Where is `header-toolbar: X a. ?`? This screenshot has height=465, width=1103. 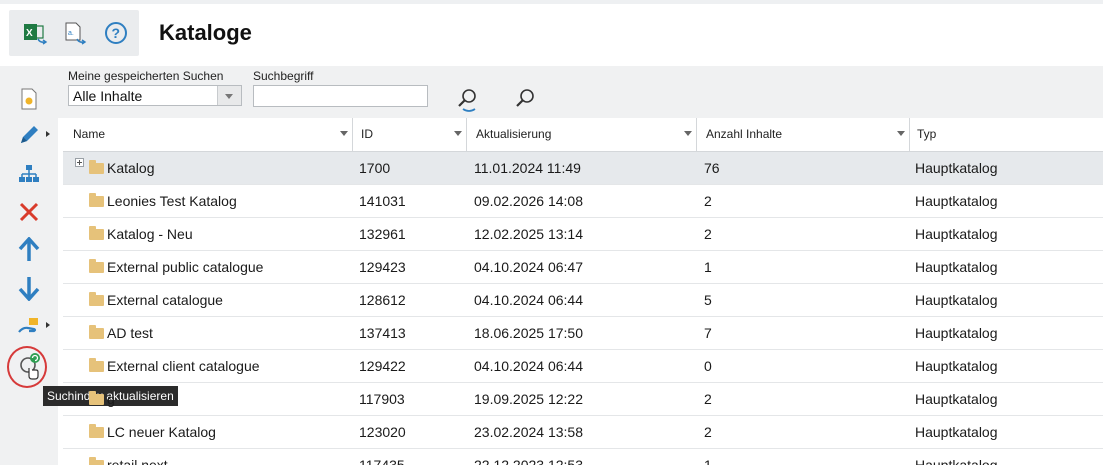 header-toolbar: X a. ? is located at coordinates (74, 33).